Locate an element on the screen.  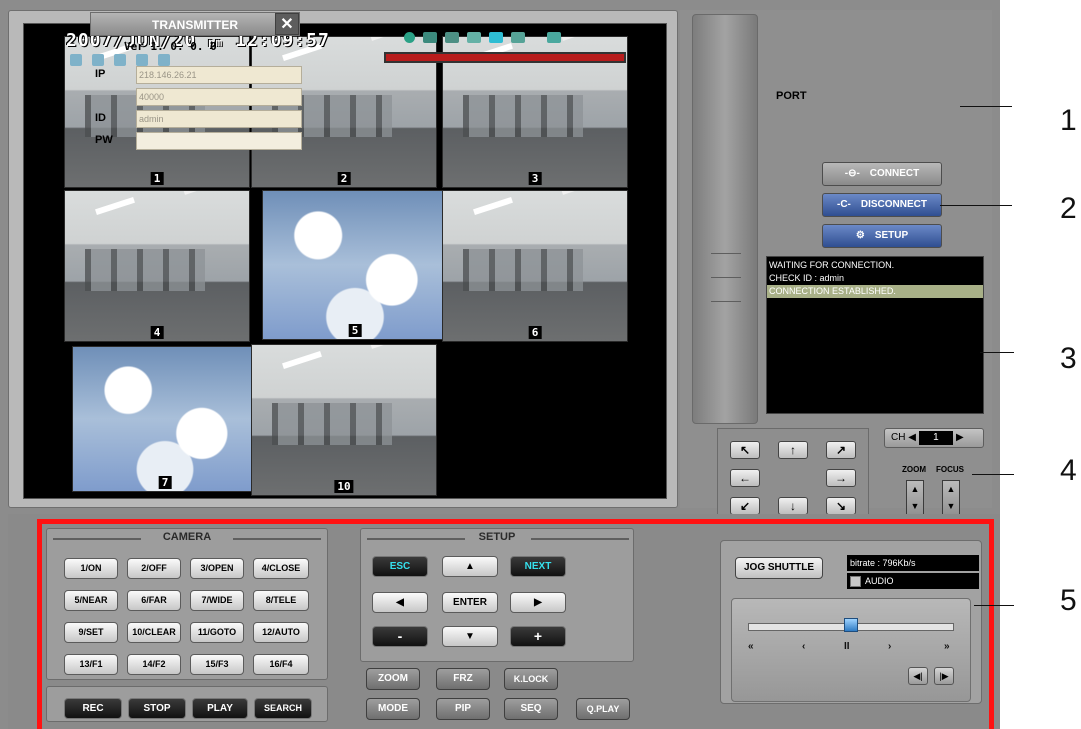
focus-far-icon: ▼ is located at coordinates (951, 506).